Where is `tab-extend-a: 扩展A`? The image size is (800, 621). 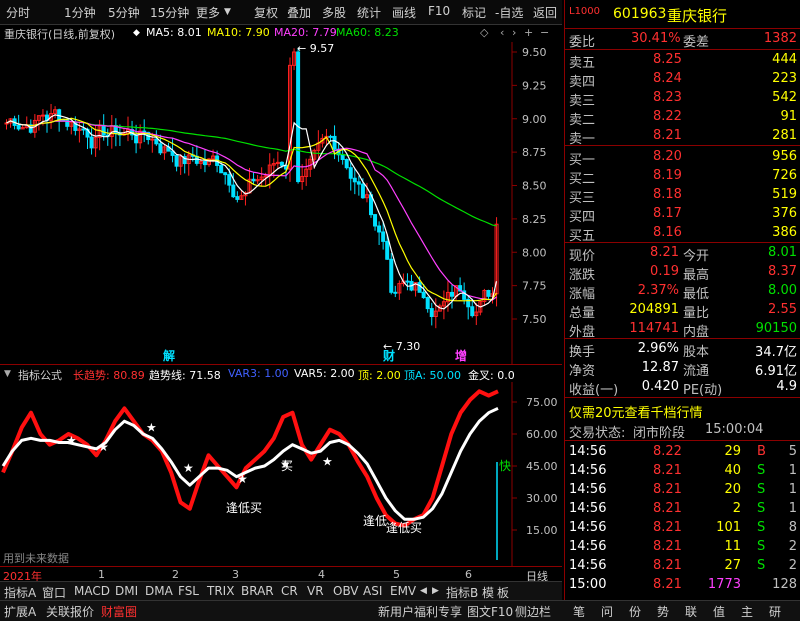
tab-extend-a: 扩展A is located at coordinates (20, 611).